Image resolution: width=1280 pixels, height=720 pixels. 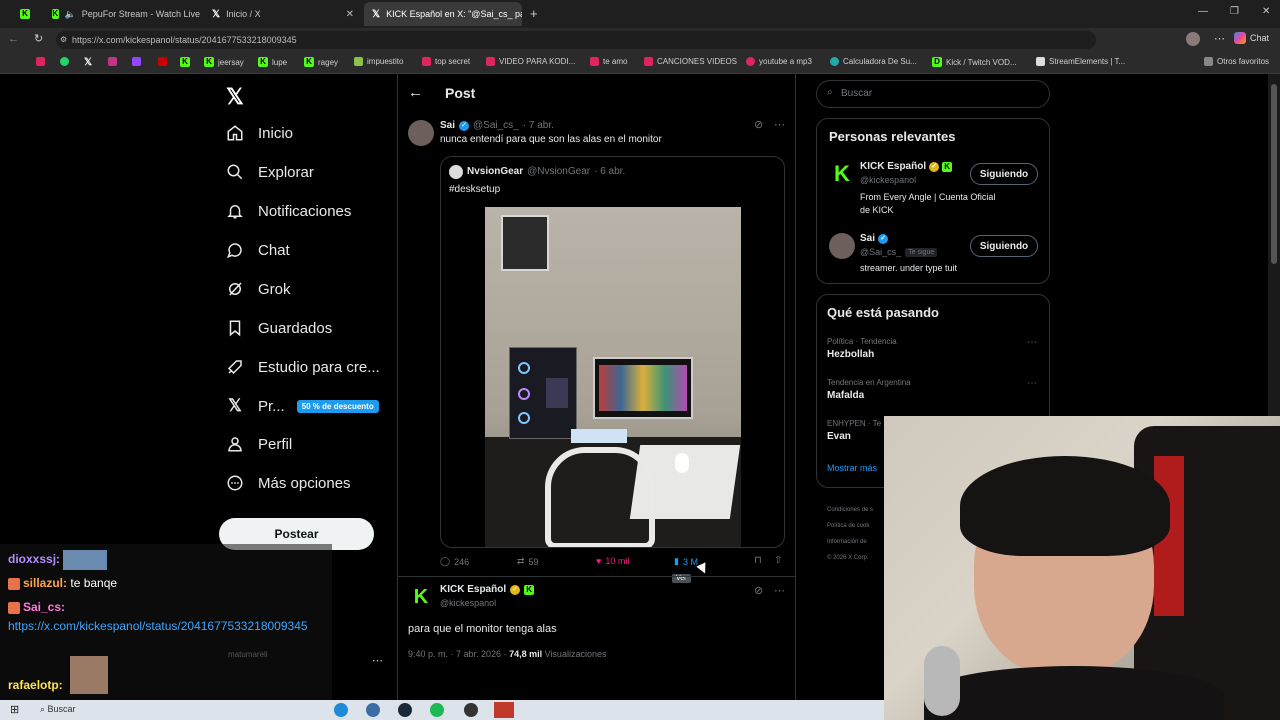 I want to click on repost-count: ⇄ 59, so click(x=528, y=561).